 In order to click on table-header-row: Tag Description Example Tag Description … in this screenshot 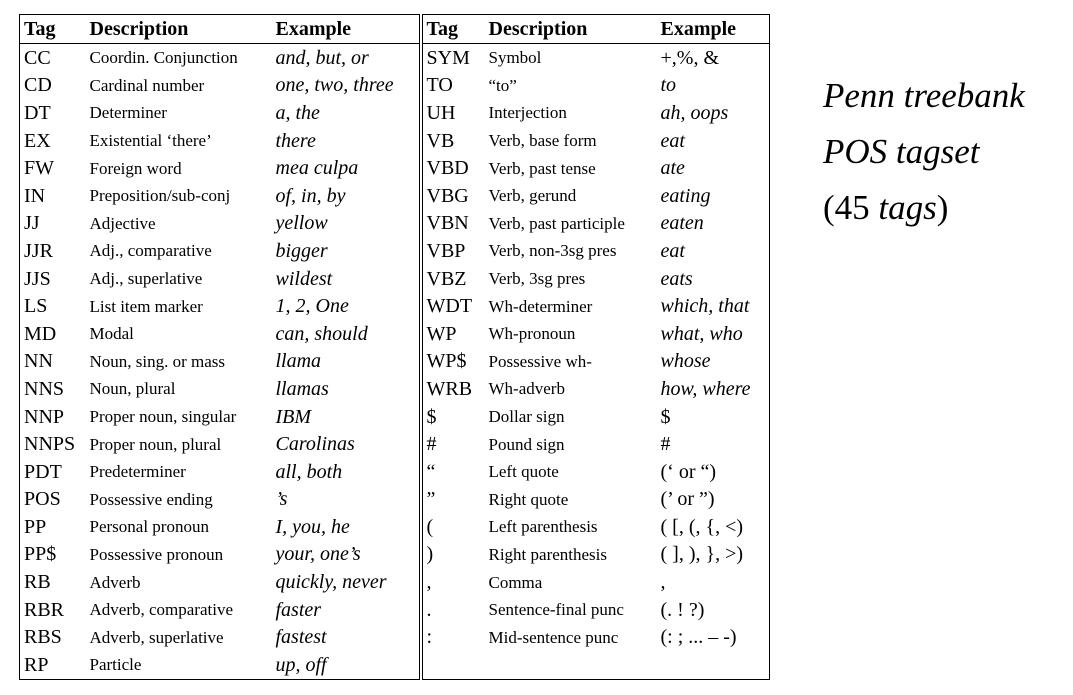, I will do `click(394, 29)`.